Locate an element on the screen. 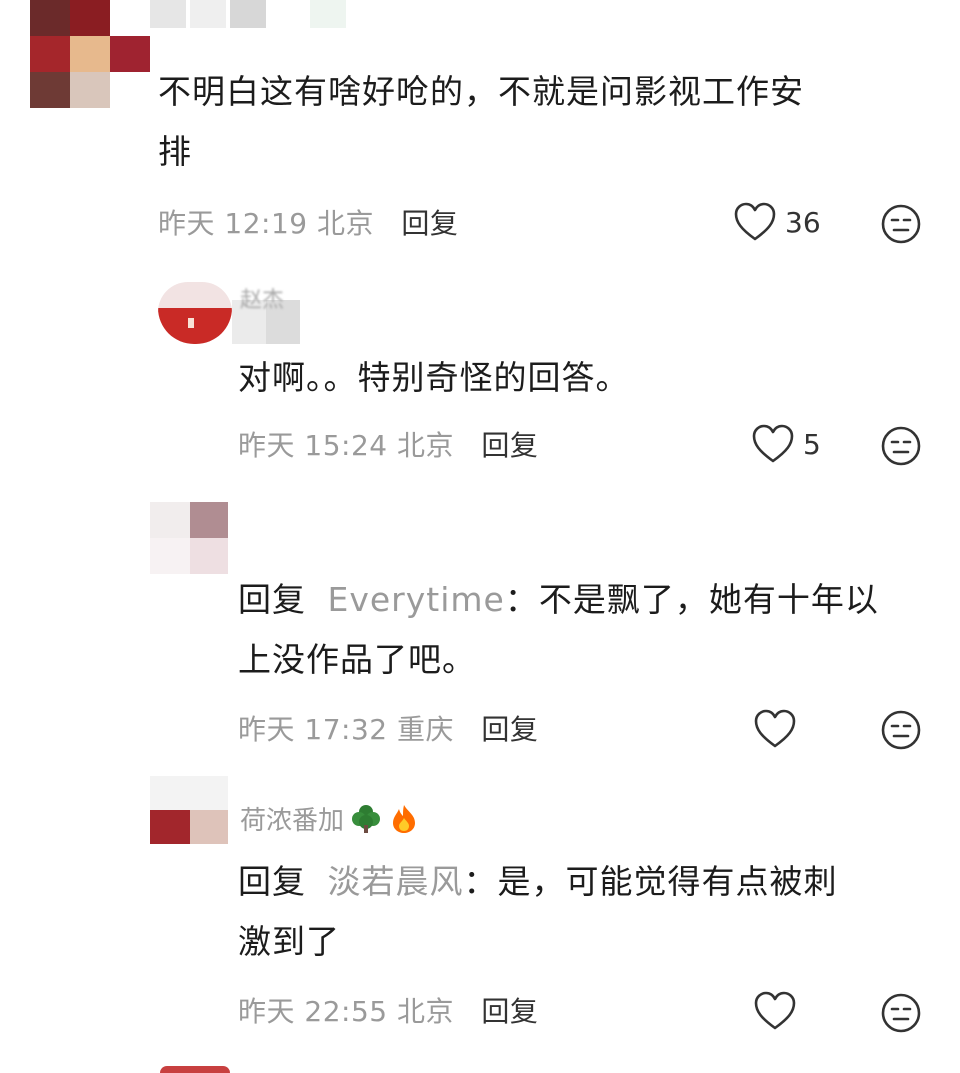 This screenshot has width=960, height=1073. reply-target-user: 淡若晨风 is located at coordinates (396, 881).